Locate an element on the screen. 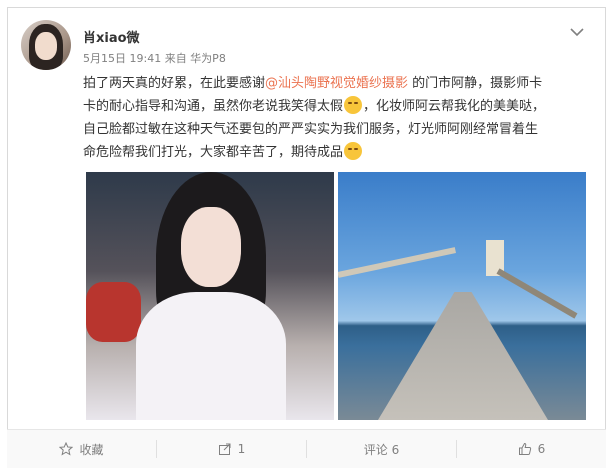 Image resolution: width=613 pixels, height=475 pixels. post-text-line3: 自己脸都过敏在这种天气还要包的严严实实为我们服务，灯光师阿刚经常冒着生 is located at coordinates (311, 129).